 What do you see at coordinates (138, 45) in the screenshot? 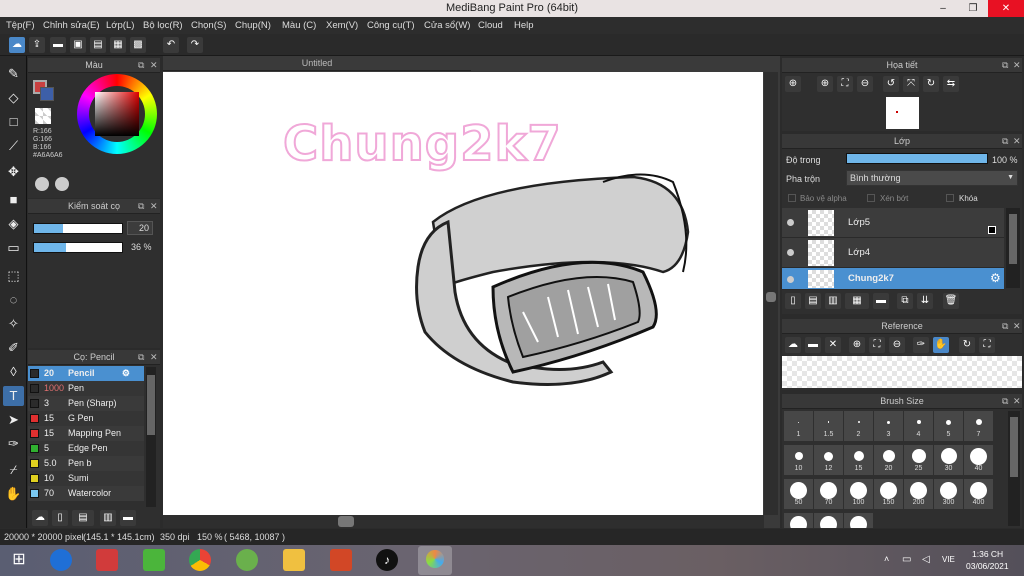
I see `grid-icon: ▩` at bounding box center [138, 45].